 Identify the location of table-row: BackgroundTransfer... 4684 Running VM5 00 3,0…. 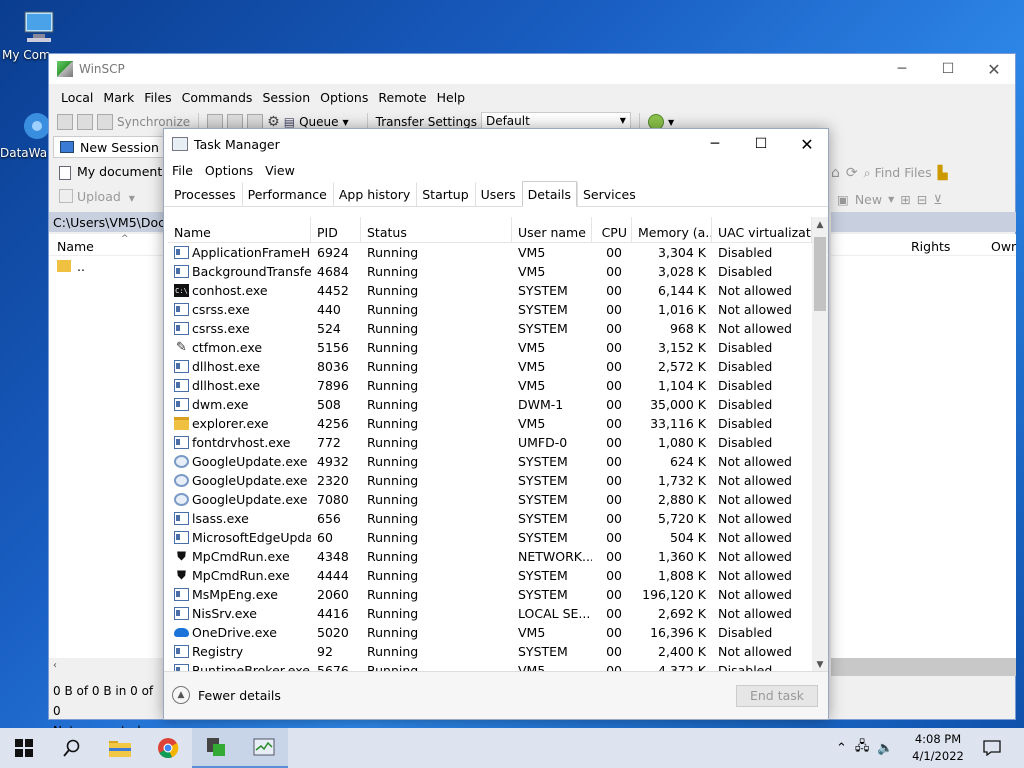
(490, 271).